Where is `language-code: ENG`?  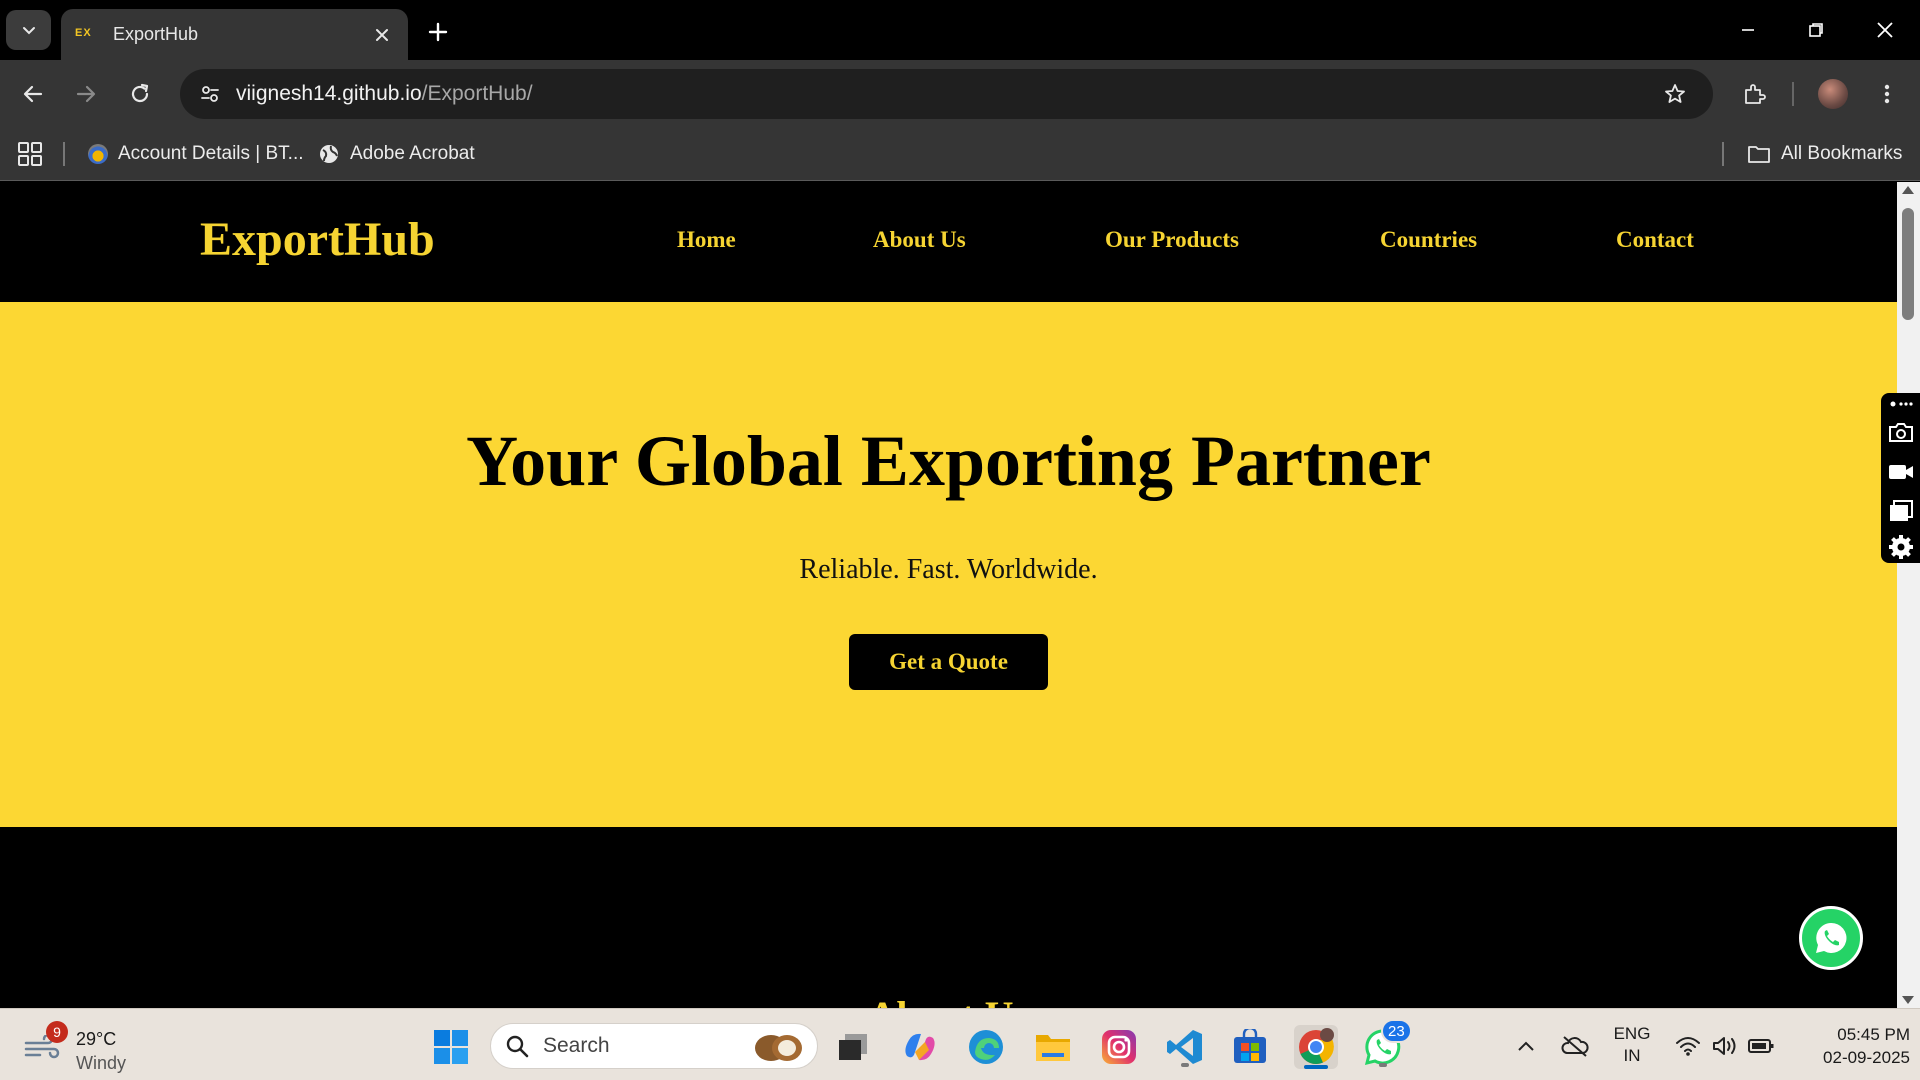
language-code: ENG is located at coordinates (1632, 1033).